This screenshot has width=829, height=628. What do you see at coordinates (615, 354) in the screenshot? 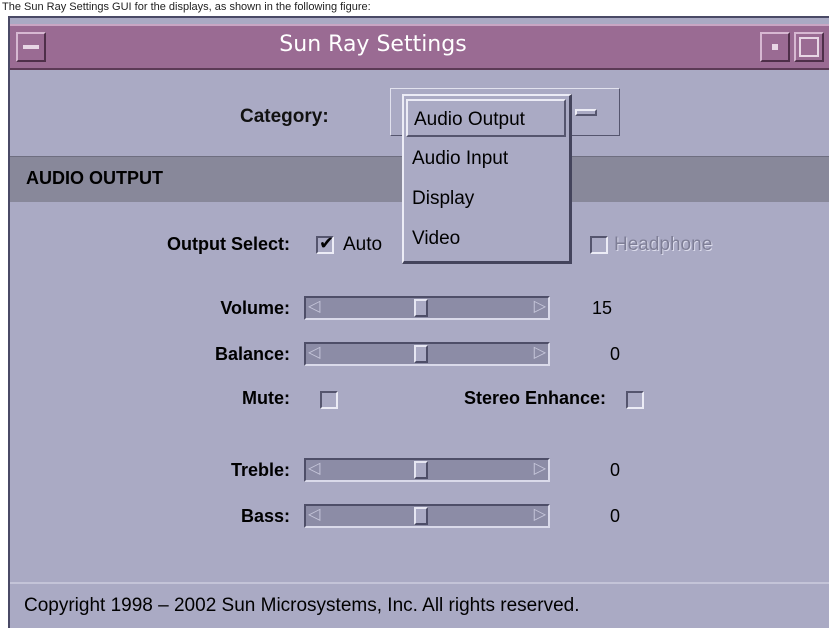
I see `balance-value: 0` at bounding box center [615, 354].